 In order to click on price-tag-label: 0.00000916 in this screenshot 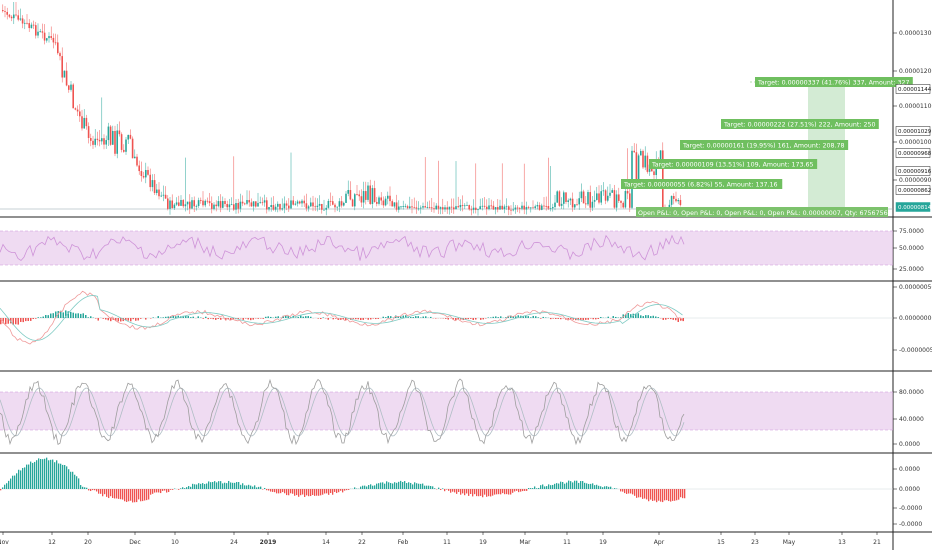, I will do `click(915, 172)`.